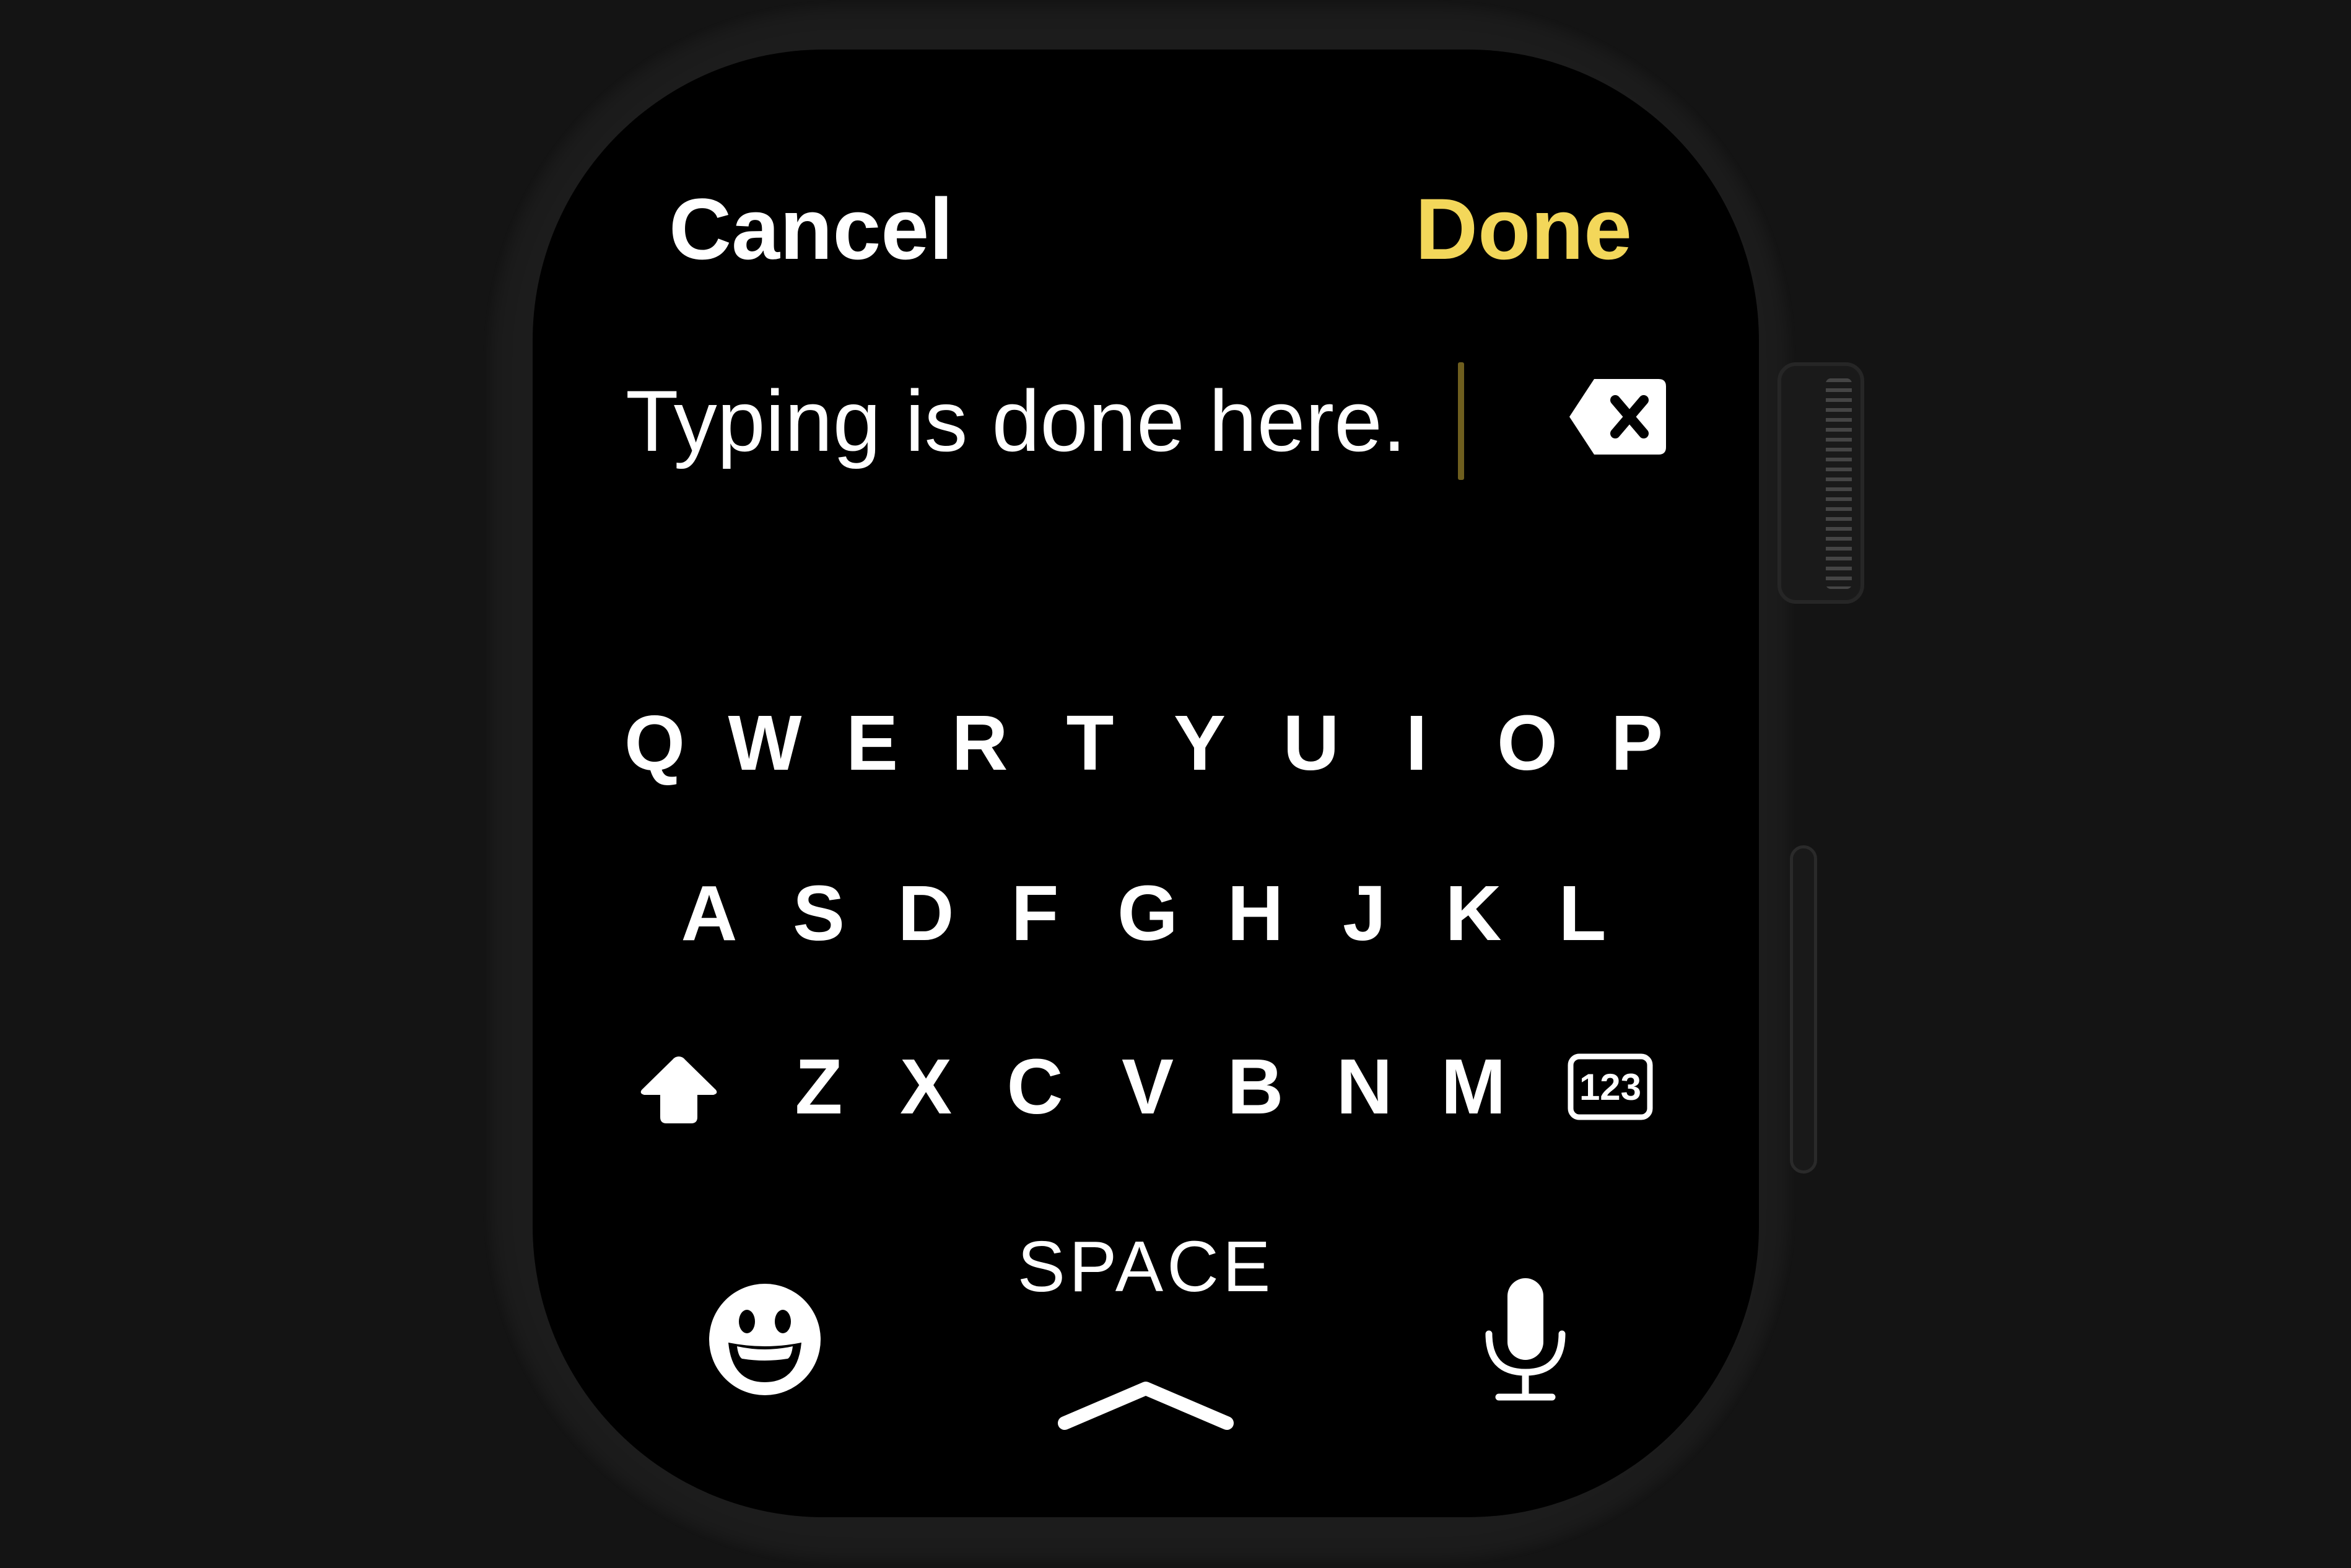  What do you see at coordinates (819, 1087) in the screenshot?
I see `key-z: Z` at bounding box center [819, 1087].